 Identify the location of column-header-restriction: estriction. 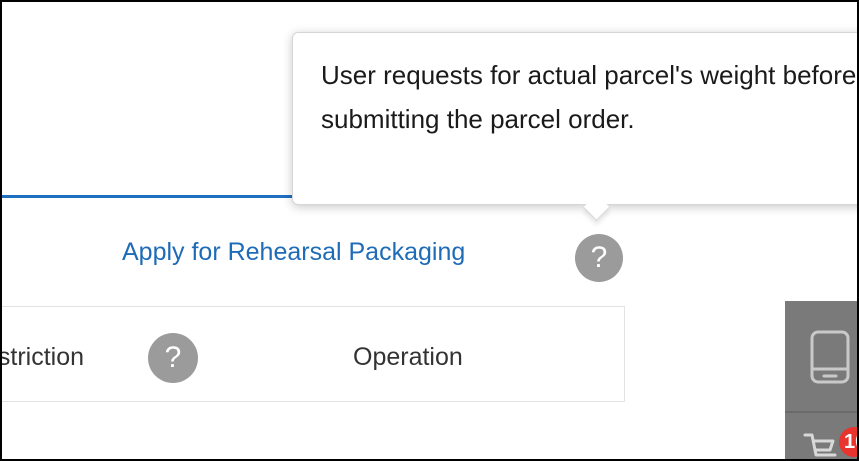
(43, 357).